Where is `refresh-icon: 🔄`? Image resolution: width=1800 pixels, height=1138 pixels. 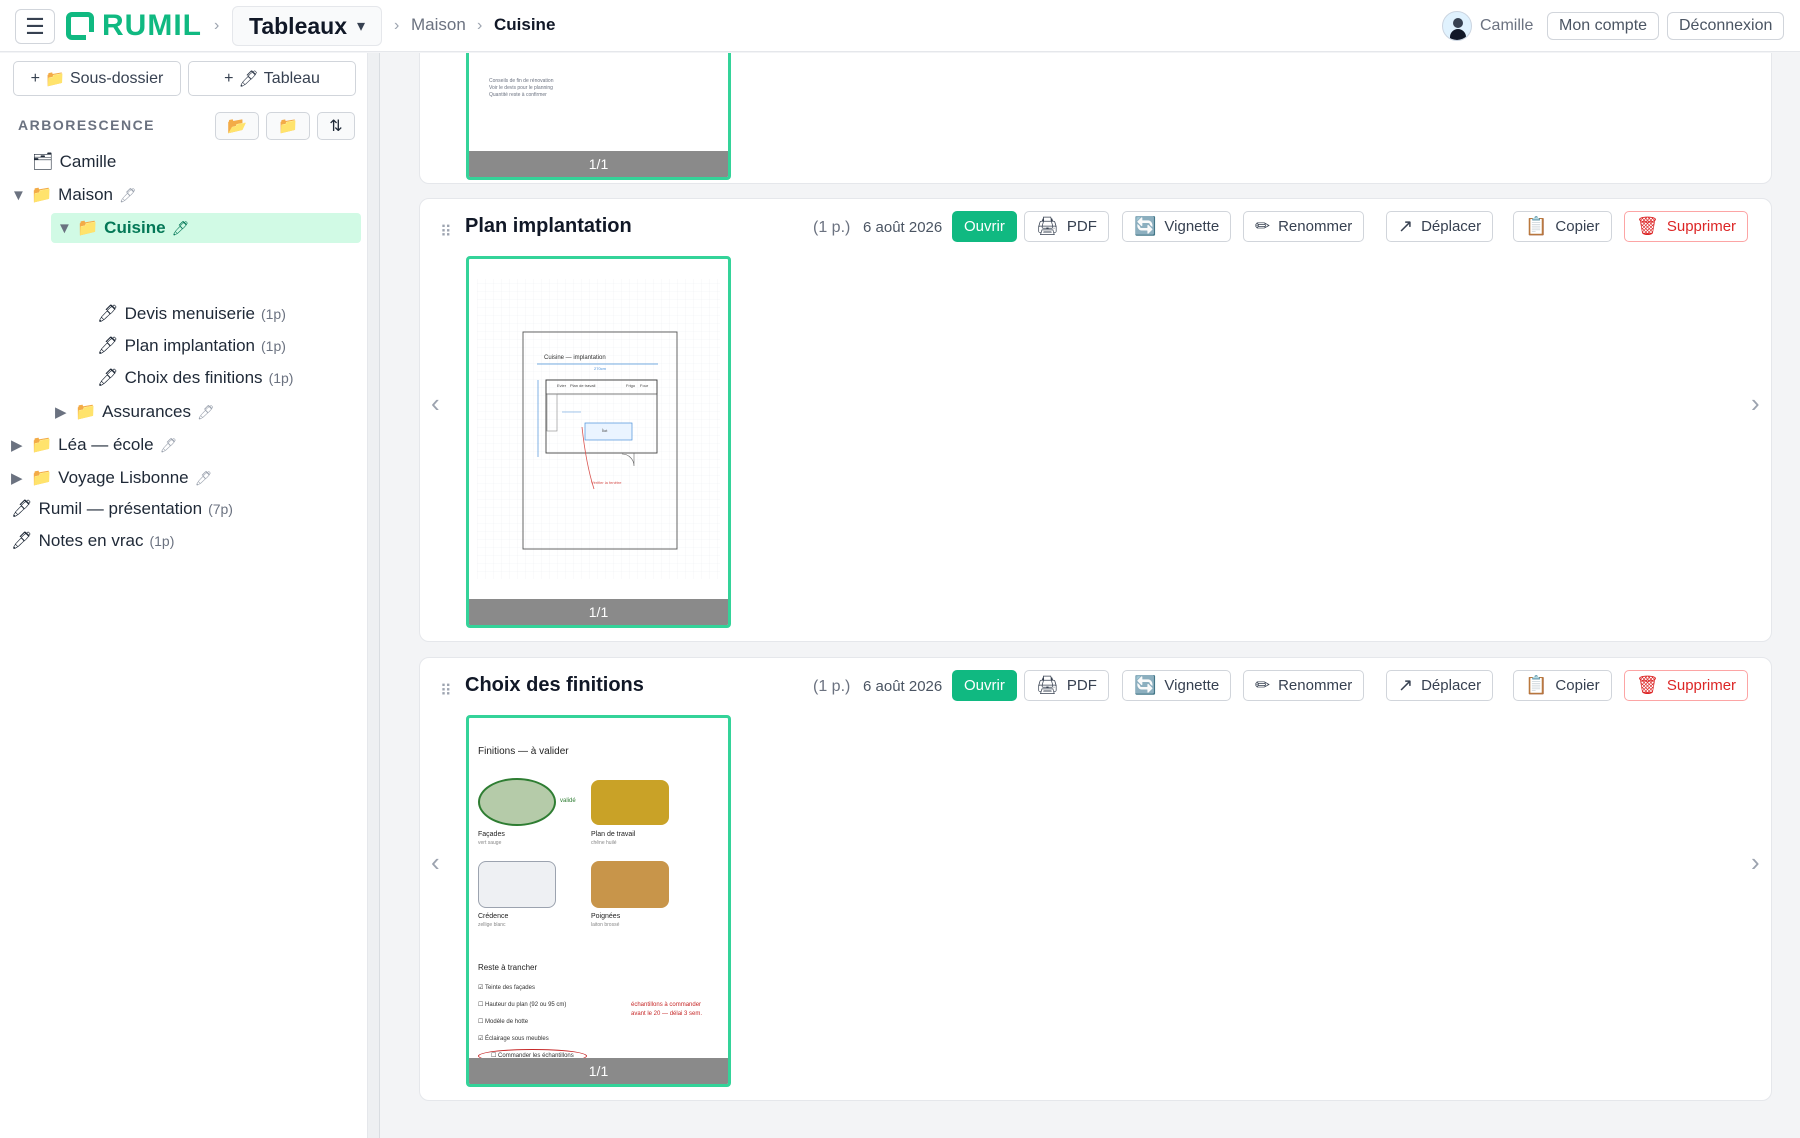 refresh-icon: 🔄 is located at coordinates (1145, 226).